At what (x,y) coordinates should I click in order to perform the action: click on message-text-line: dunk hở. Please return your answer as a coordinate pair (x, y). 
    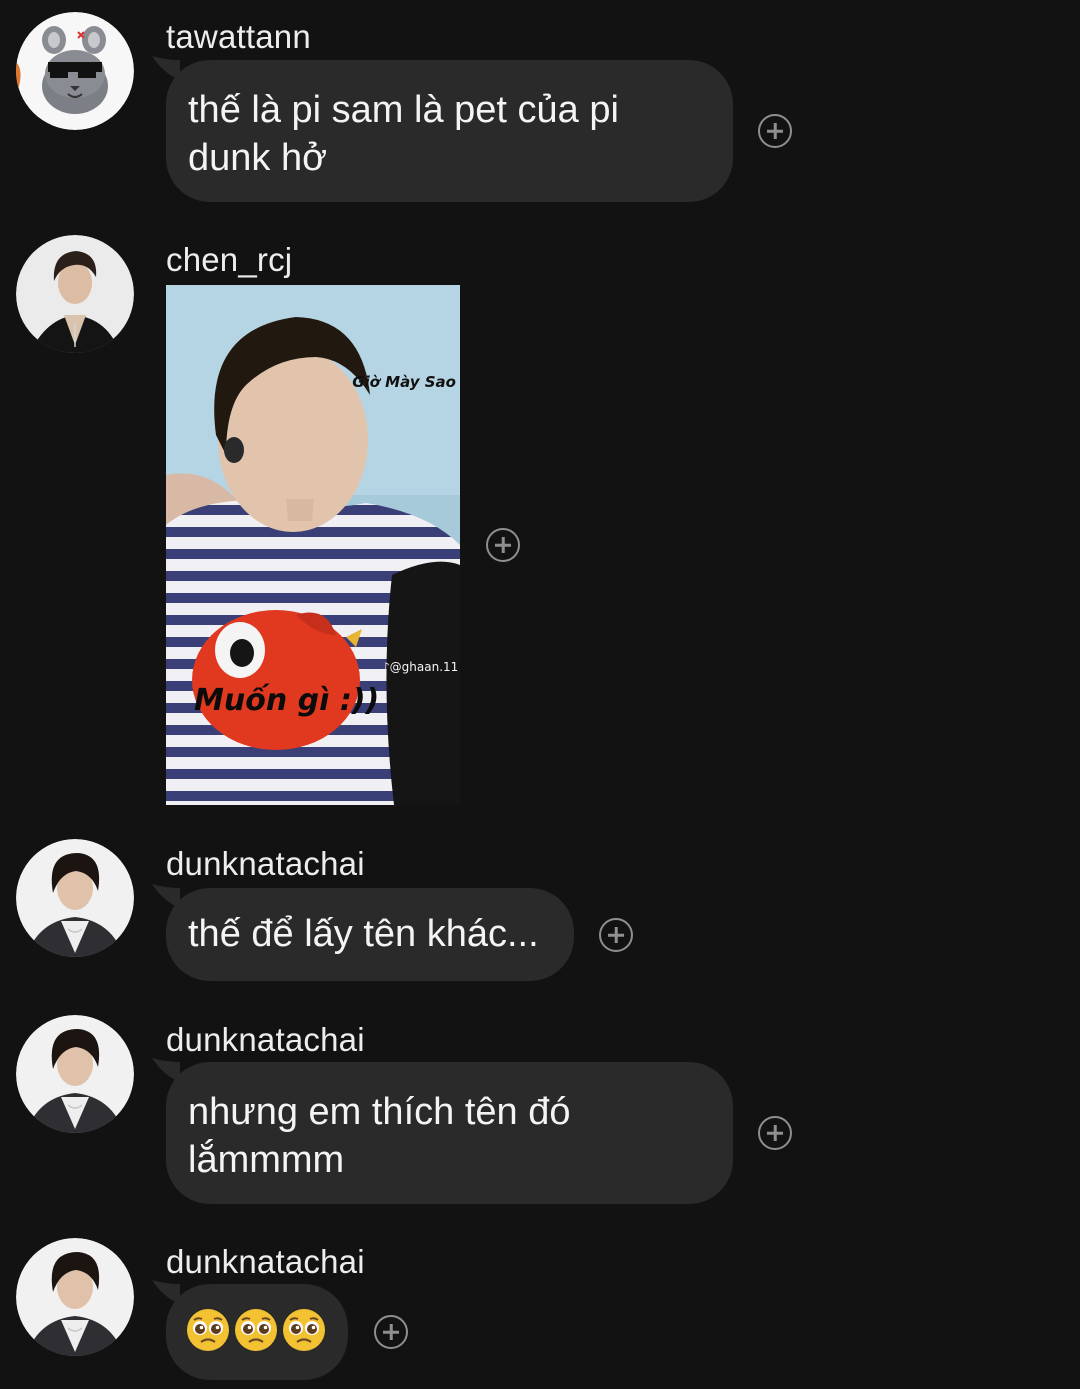
    Looking at the image, I should click on (258, 158).